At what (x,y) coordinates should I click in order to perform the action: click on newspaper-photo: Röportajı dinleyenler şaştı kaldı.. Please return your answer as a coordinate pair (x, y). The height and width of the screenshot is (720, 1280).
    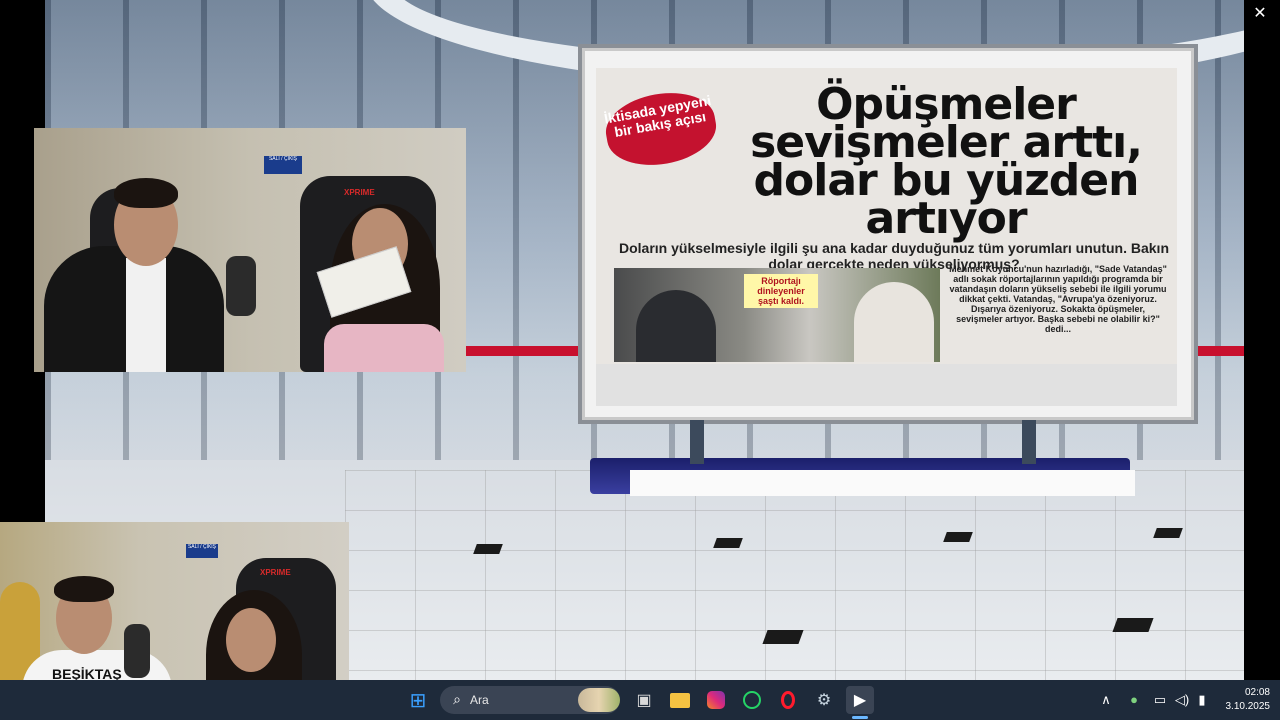
    Looking at the image, I should click on (777, 315).